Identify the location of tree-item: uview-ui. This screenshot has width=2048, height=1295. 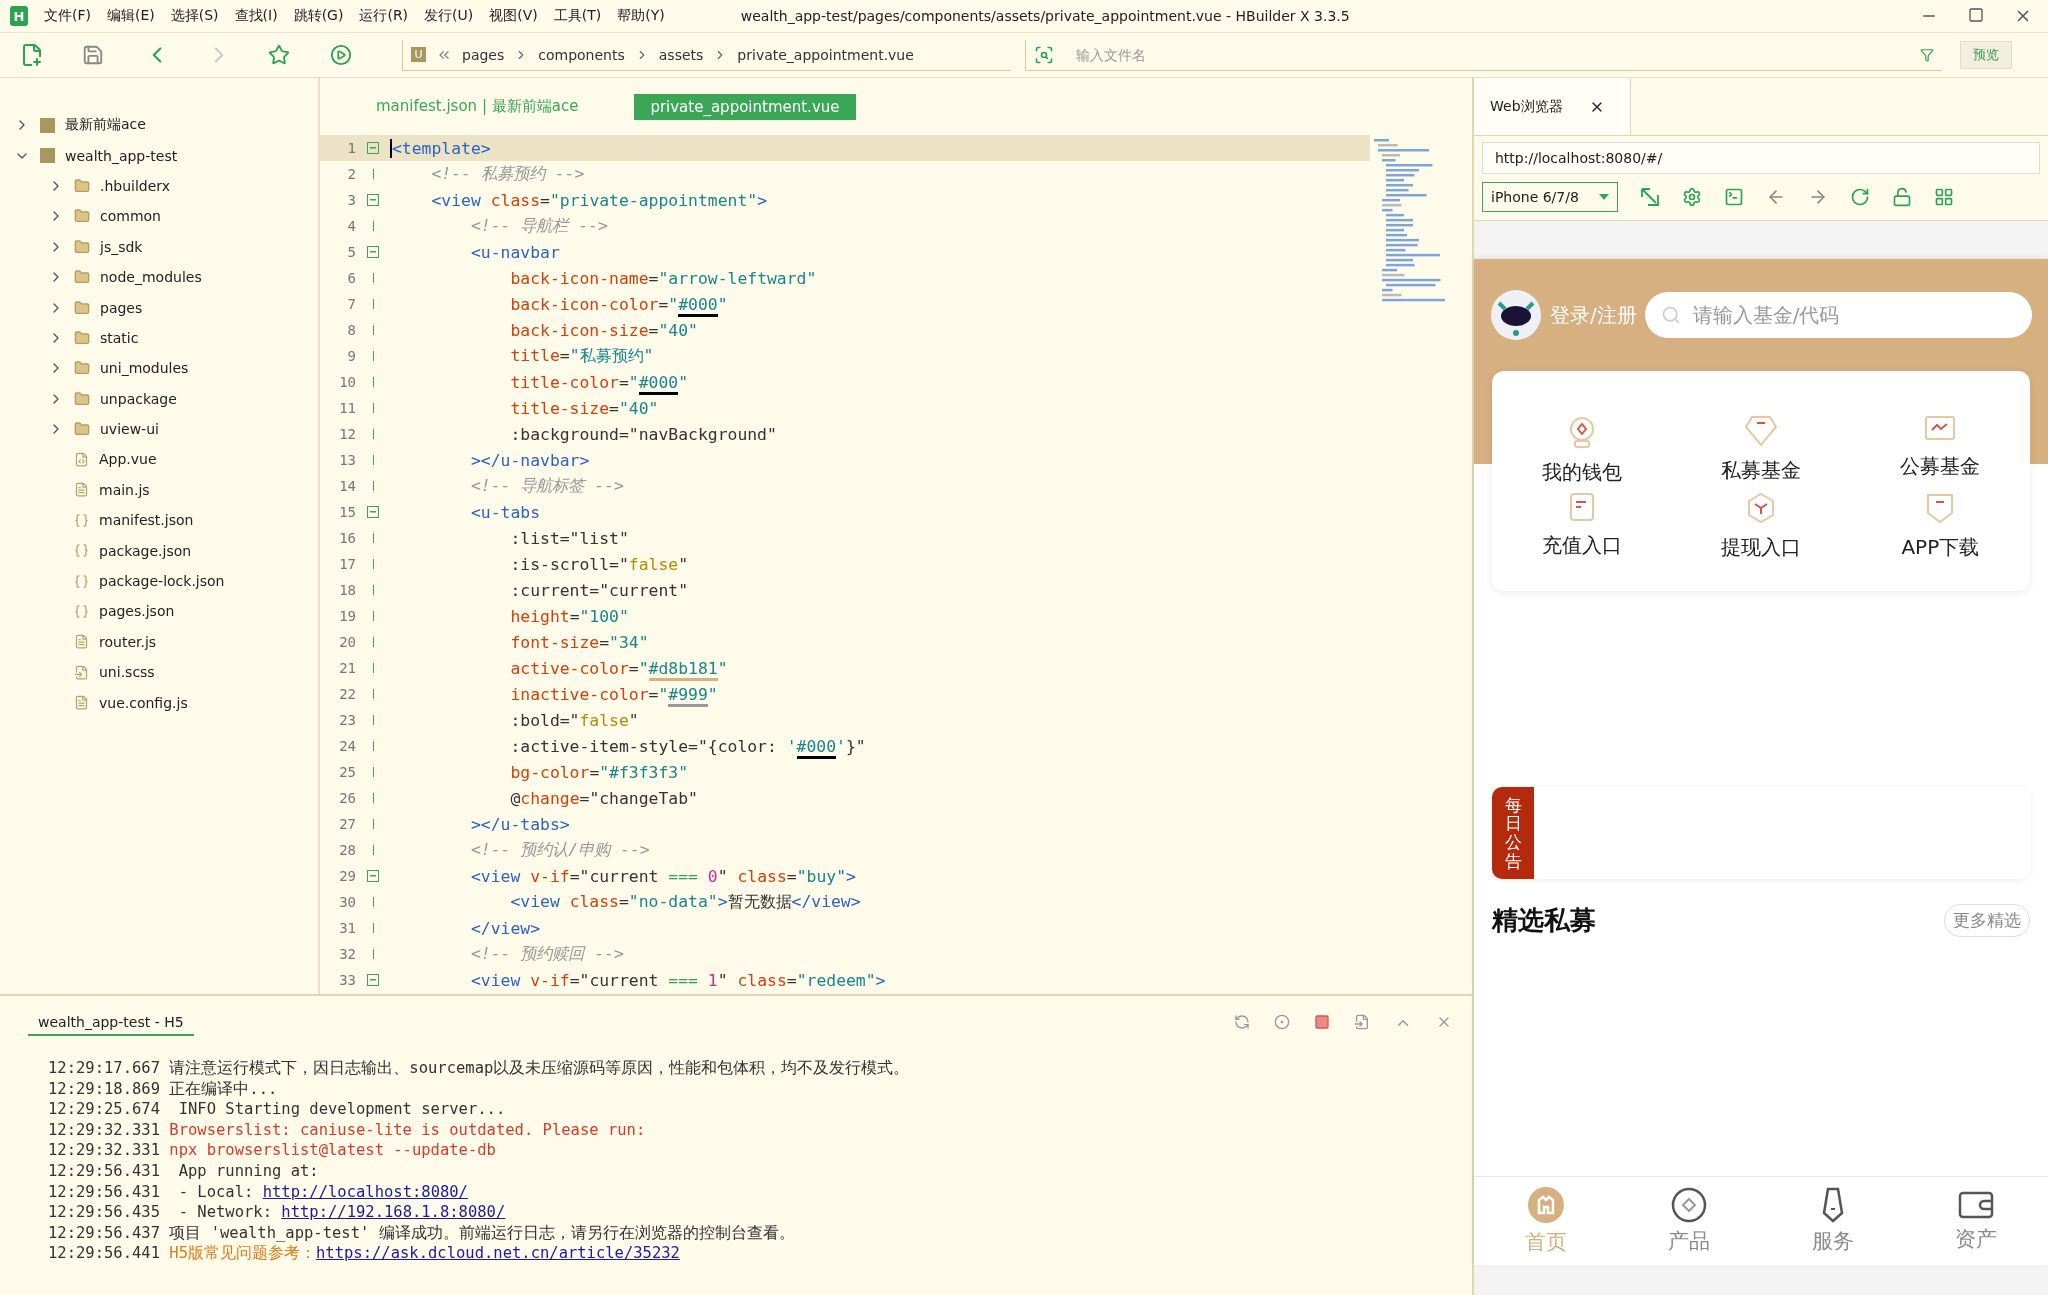
(129, 429).